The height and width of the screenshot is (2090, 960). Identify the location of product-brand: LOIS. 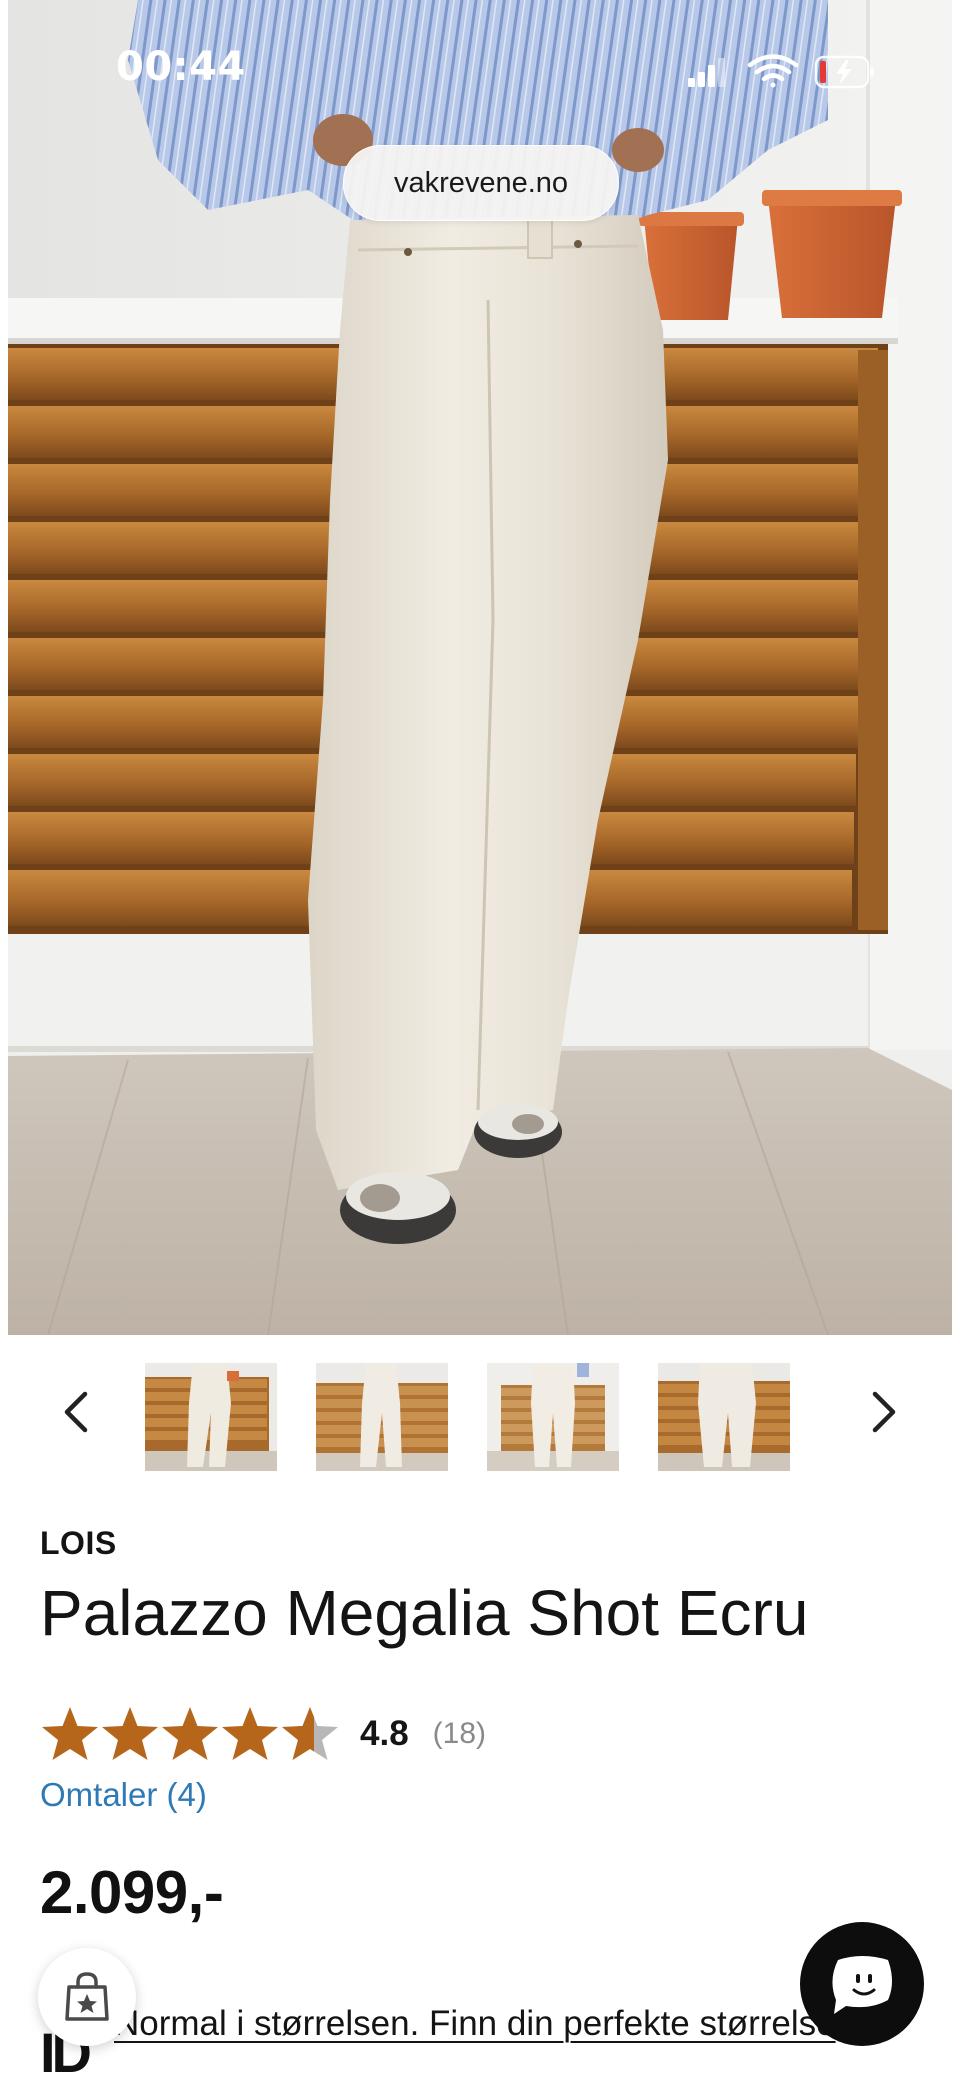
(78, 1543).